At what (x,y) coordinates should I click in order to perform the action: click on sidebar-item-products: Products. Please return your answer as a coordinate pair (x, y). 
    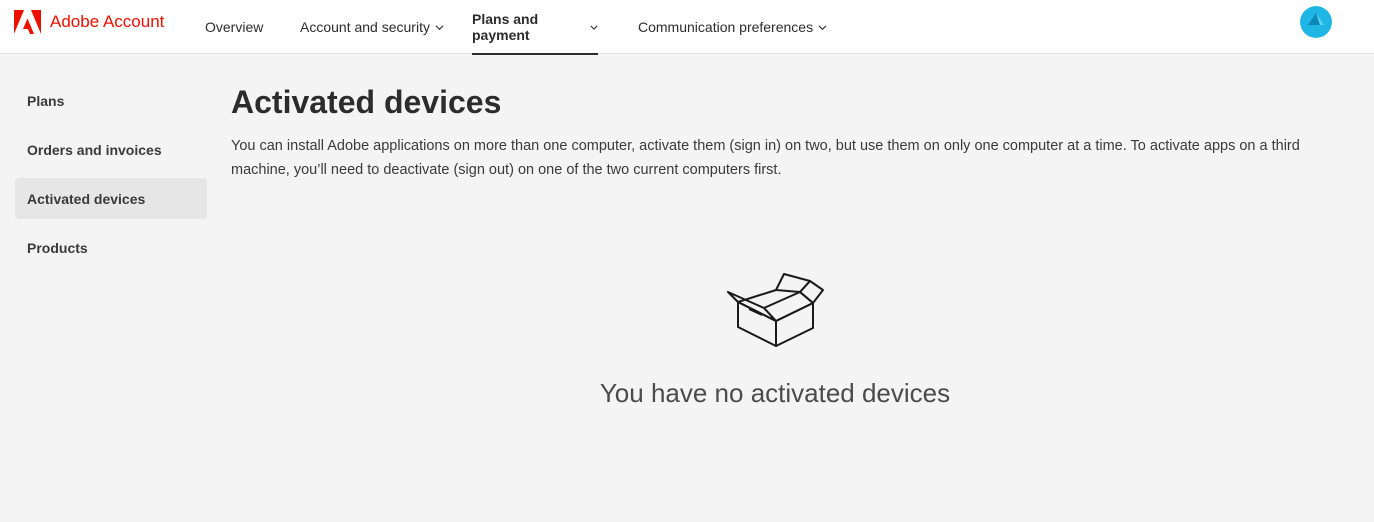
    Looking at the image, I should click on (111, 247).